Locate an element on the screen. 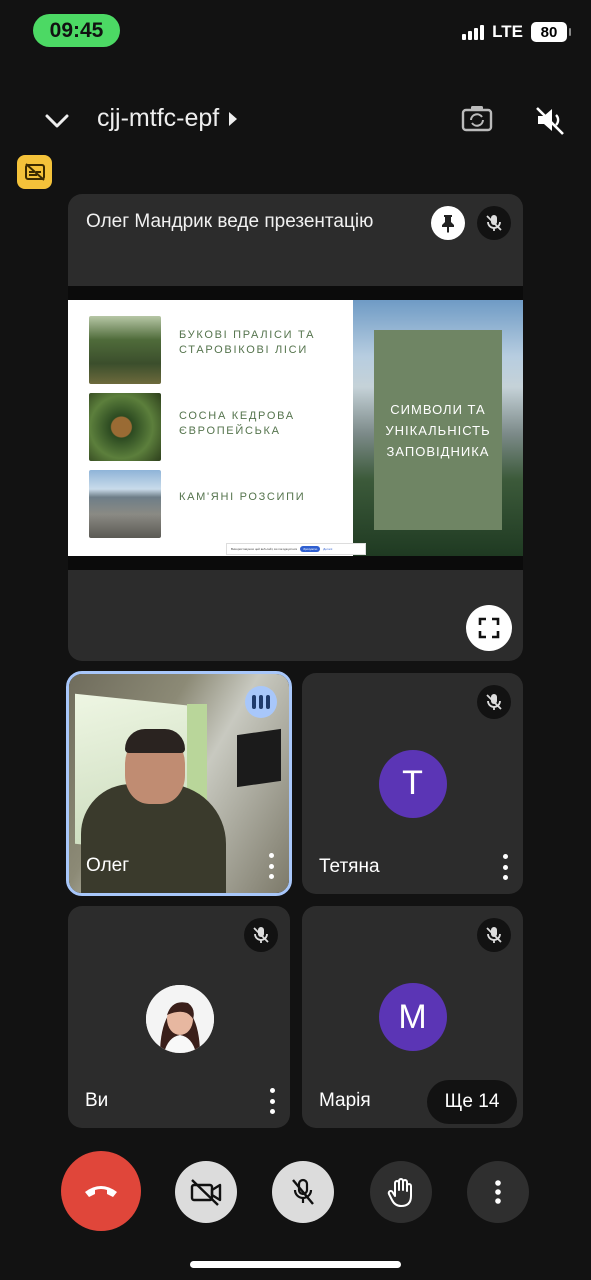 This screenshot has height=1280, width=591. collapse-chevron-icon is located at coordinates (57, 121).